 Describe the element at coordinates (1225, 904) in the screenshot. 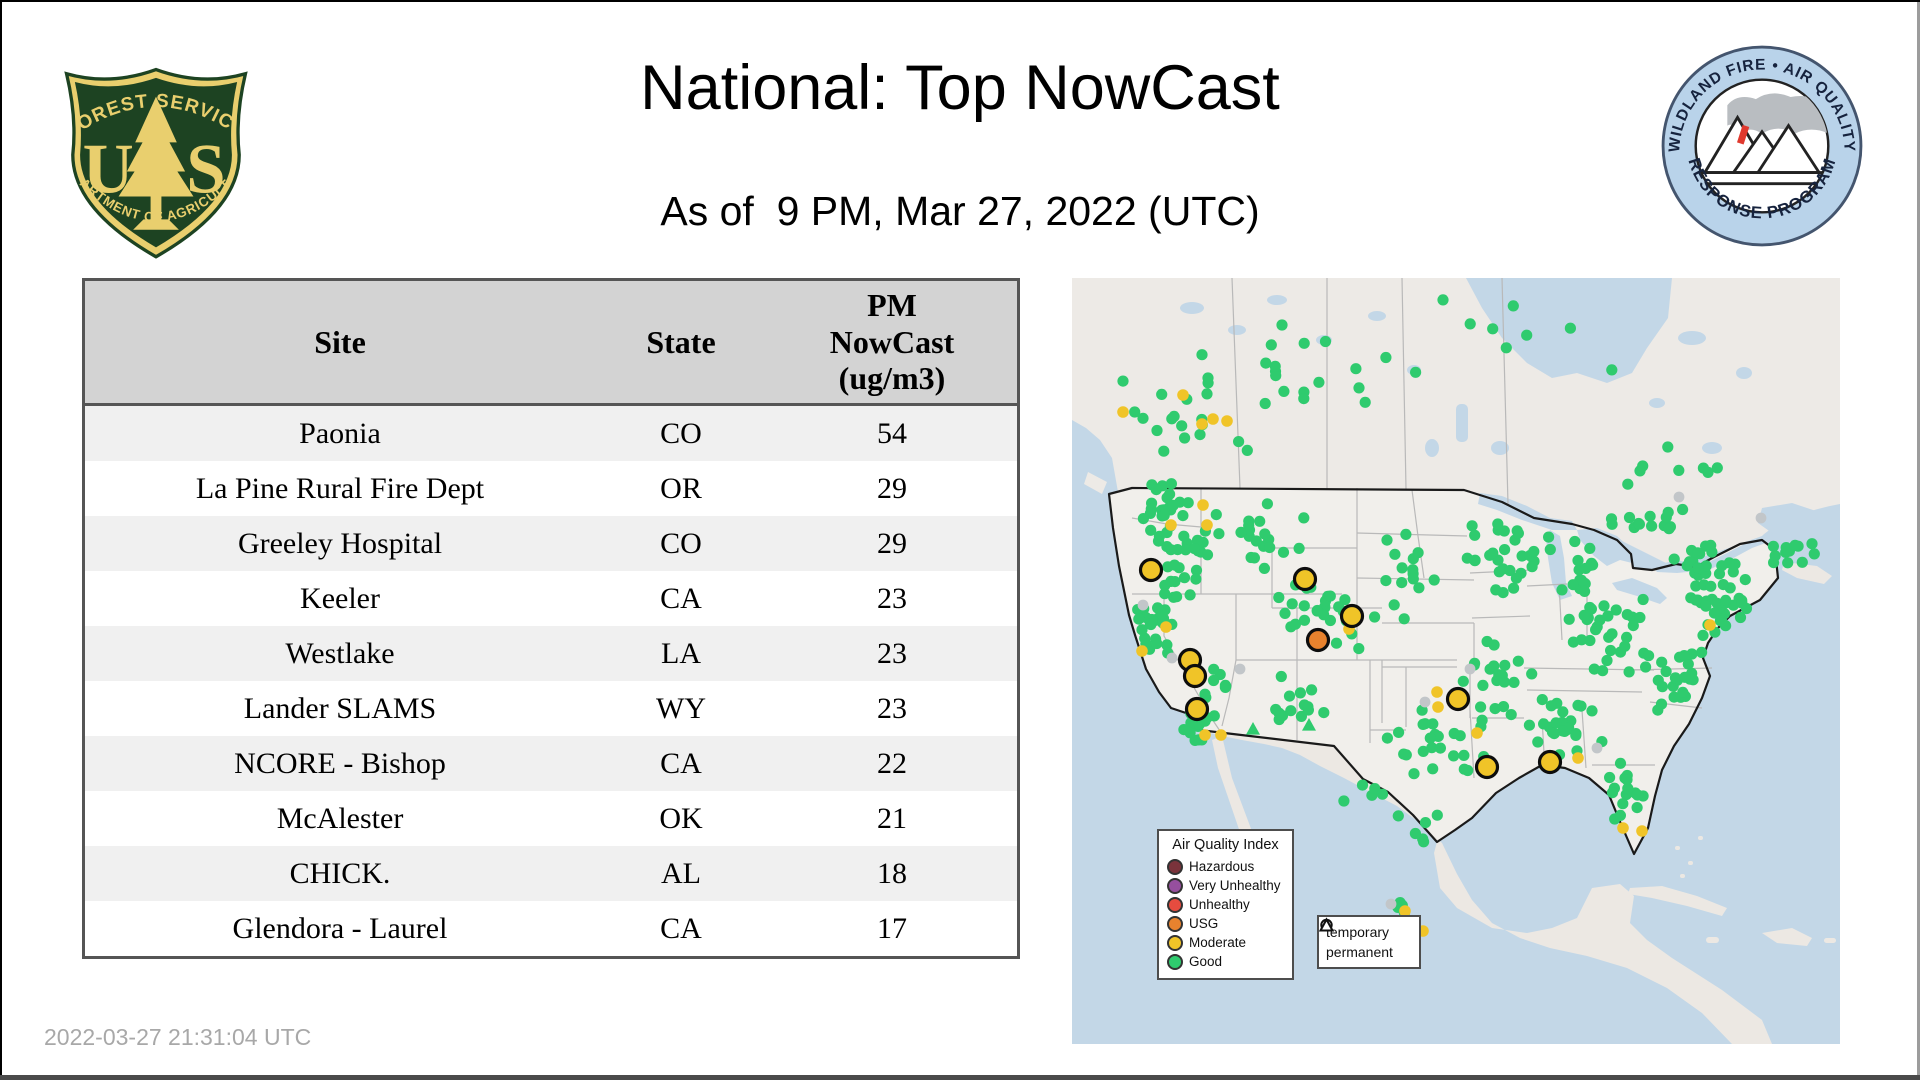

I see `aqi-legend-item: Unhealthy` at that location.